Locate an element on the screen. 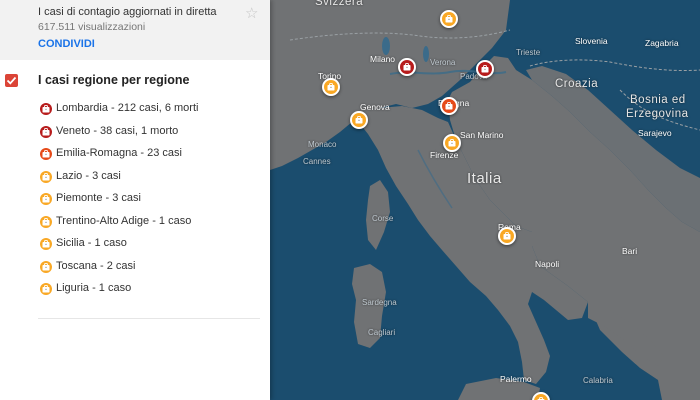  region-item: Lombardia - 212 casi, 6 morti is located at coordinates (150, 110).